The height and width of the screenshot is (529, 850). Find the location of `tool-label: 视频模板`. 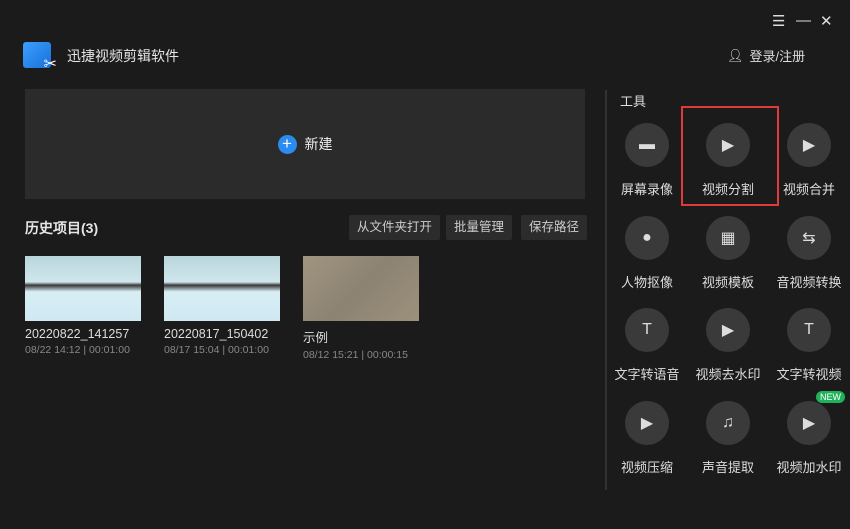

tool-label: 视频模板 is located at coordinates (727, 282).